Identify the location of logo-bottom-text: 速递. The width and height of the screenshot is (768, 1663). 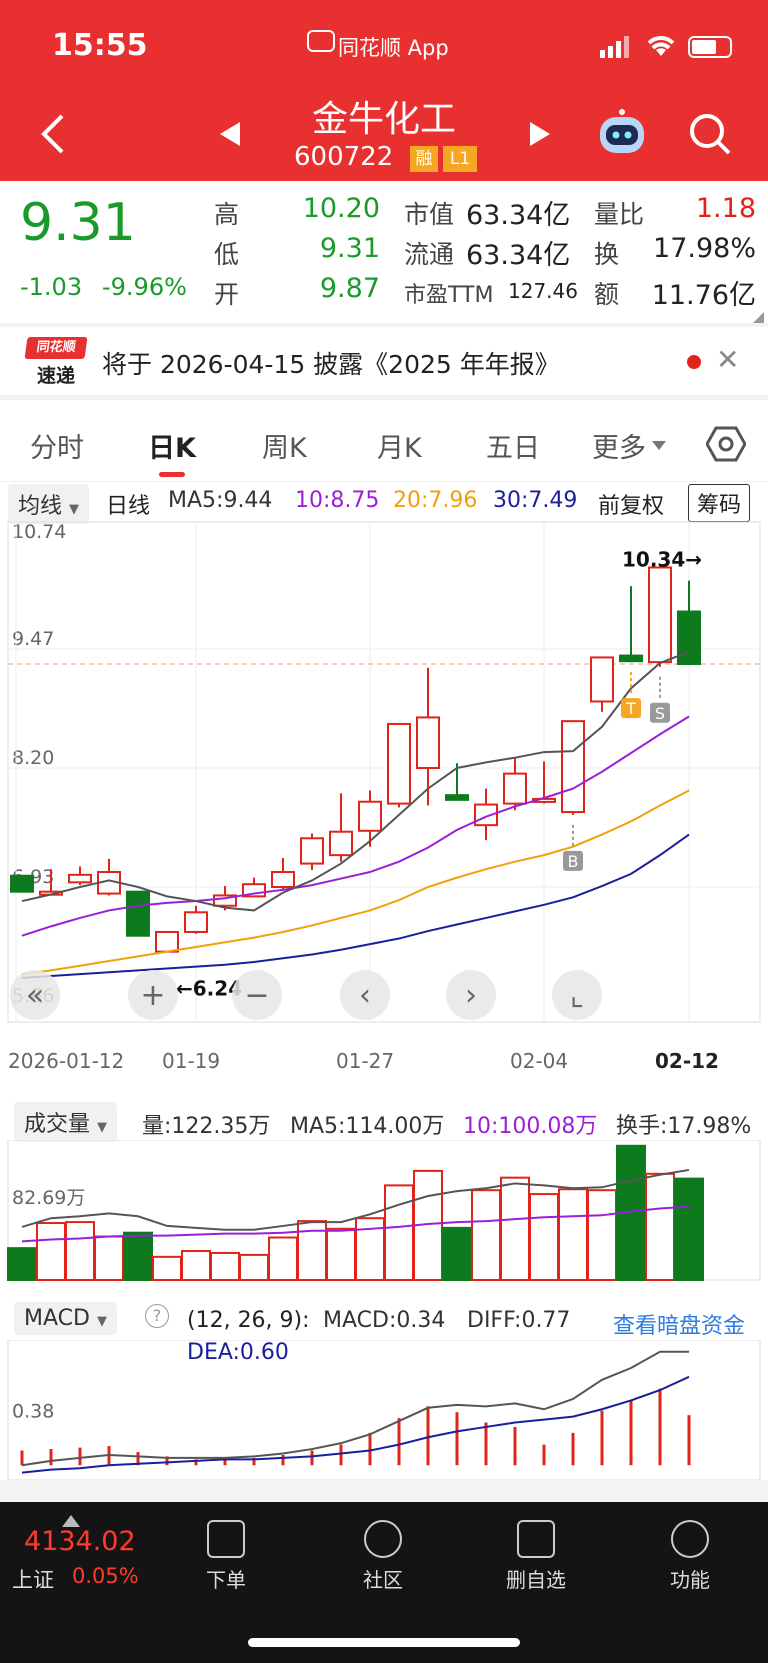
(55, 376).